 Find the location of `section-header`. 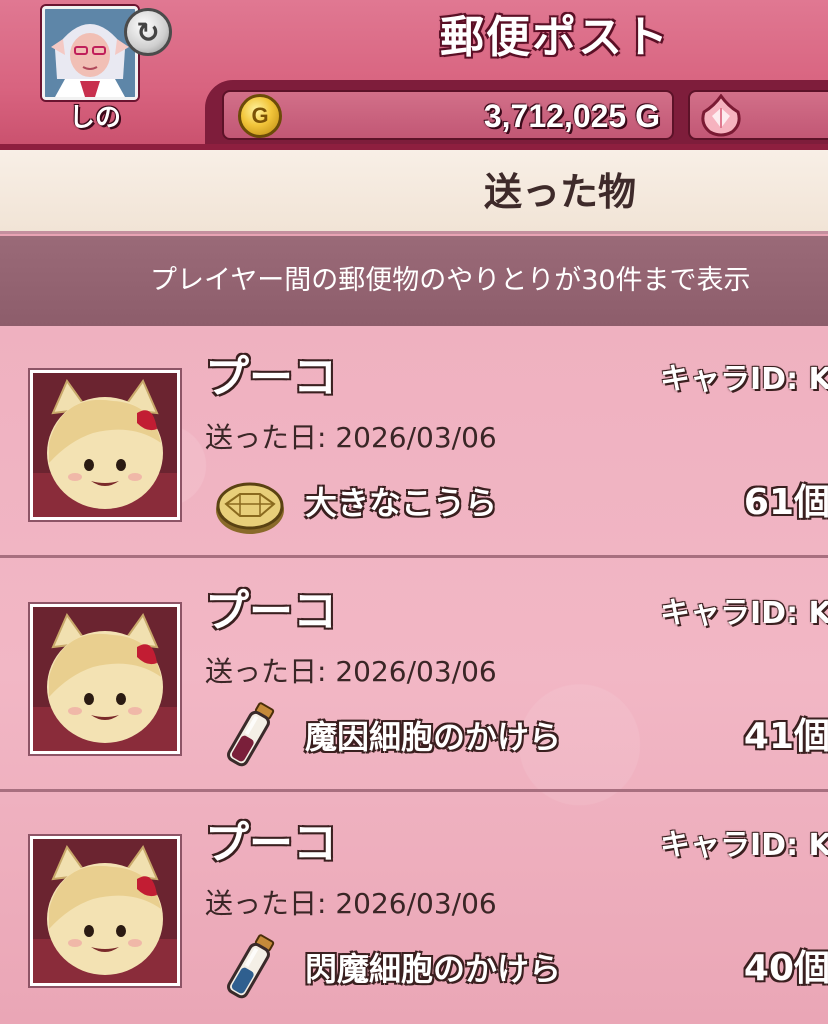

section-header is located at coordinates (414, 192).